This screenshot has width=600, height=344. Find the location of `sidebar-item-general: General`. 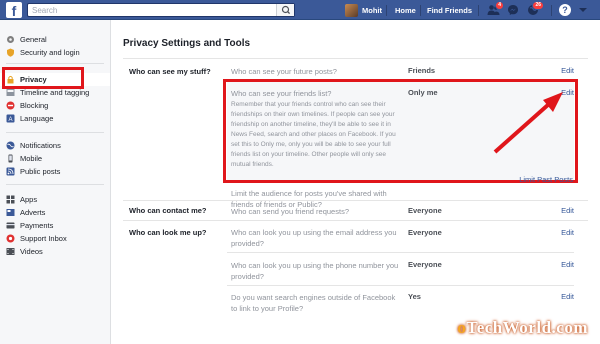

sidebar-item-general: General is located at coordinates (55, 39).